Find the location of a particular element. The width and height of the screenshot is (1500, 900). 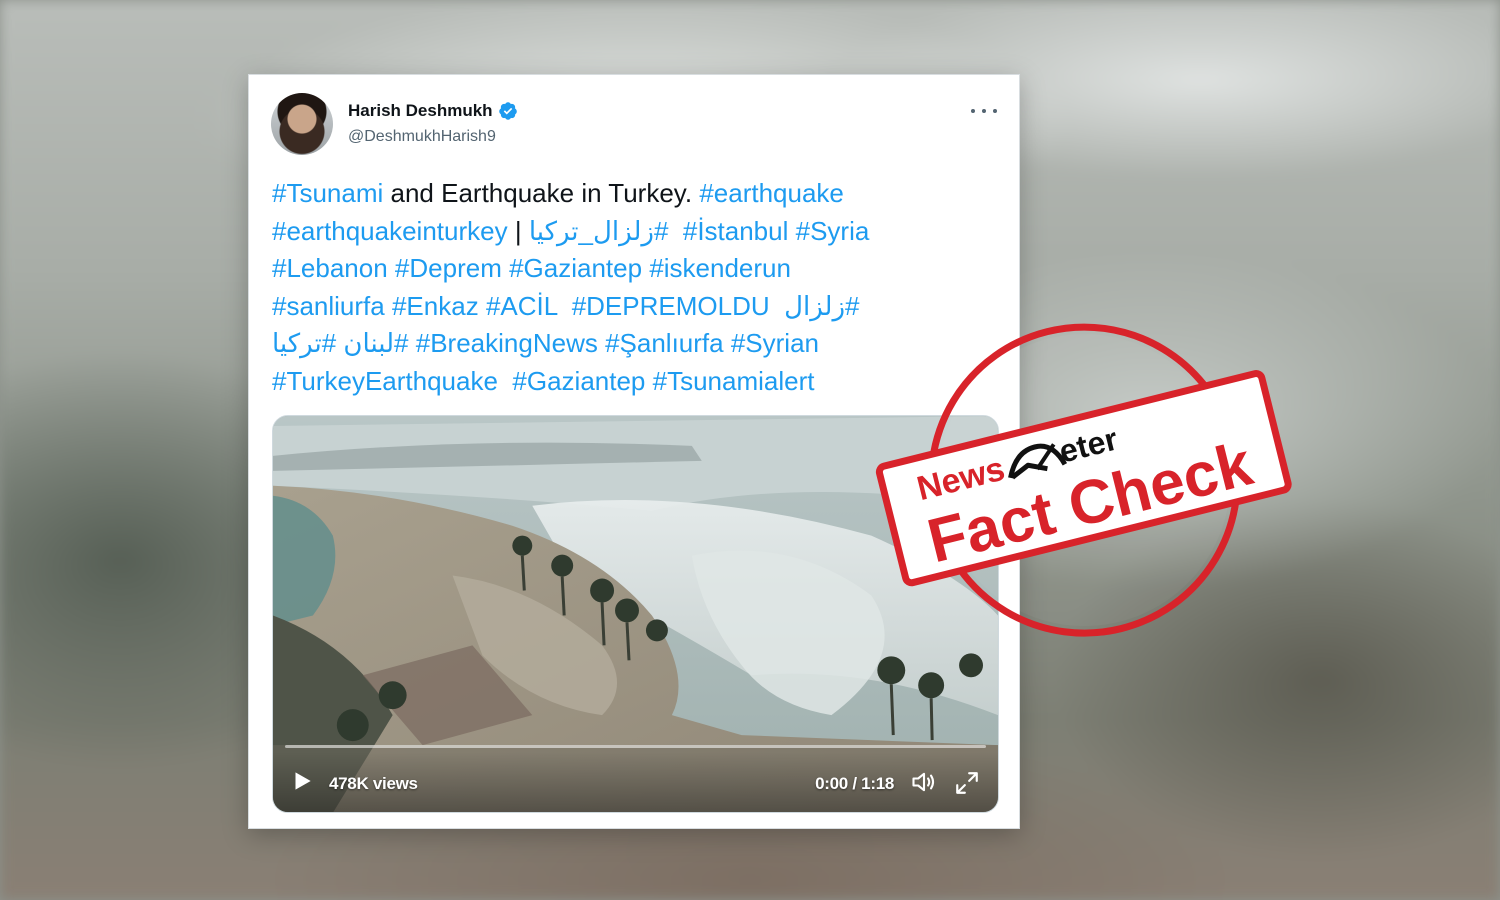

tweet-text-line: #Lebanon #Deprem #Gaziantep #iskenderun is located at coordinates (637, 269).